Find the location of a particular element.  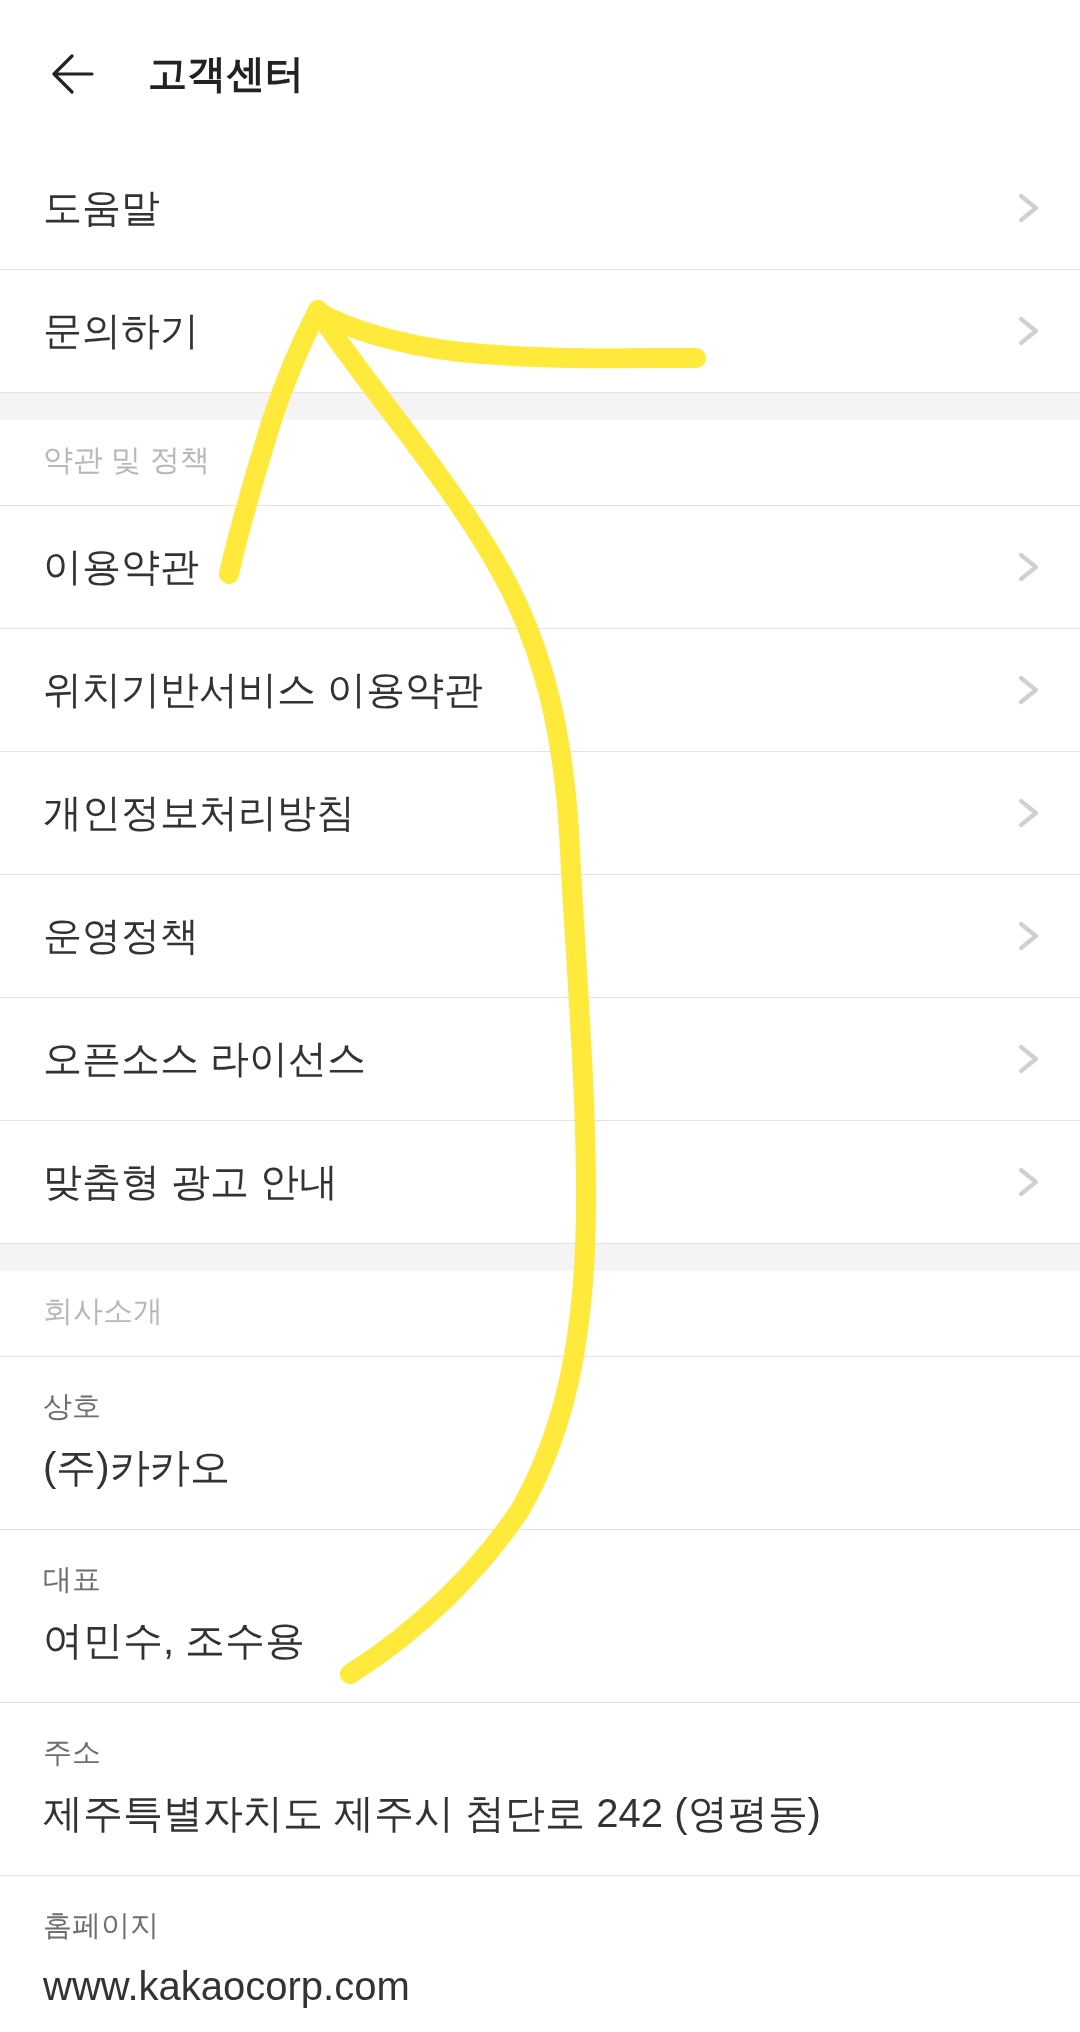

info-value: 여민수, 조수용 is located at coordinates (174, 1640).